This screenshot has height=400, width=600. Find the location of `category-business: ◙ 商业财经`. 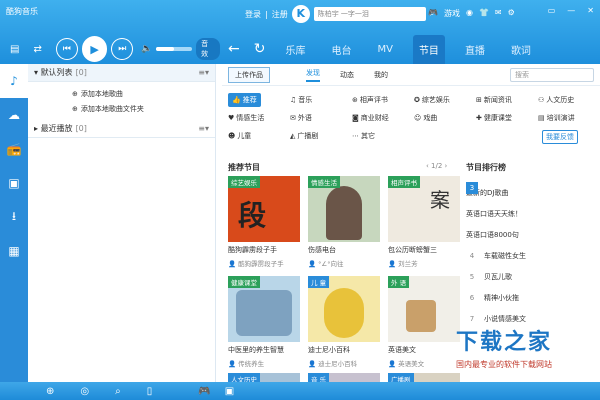

category-business: ◙ 商业财经 is located at coordinates (370, 118).